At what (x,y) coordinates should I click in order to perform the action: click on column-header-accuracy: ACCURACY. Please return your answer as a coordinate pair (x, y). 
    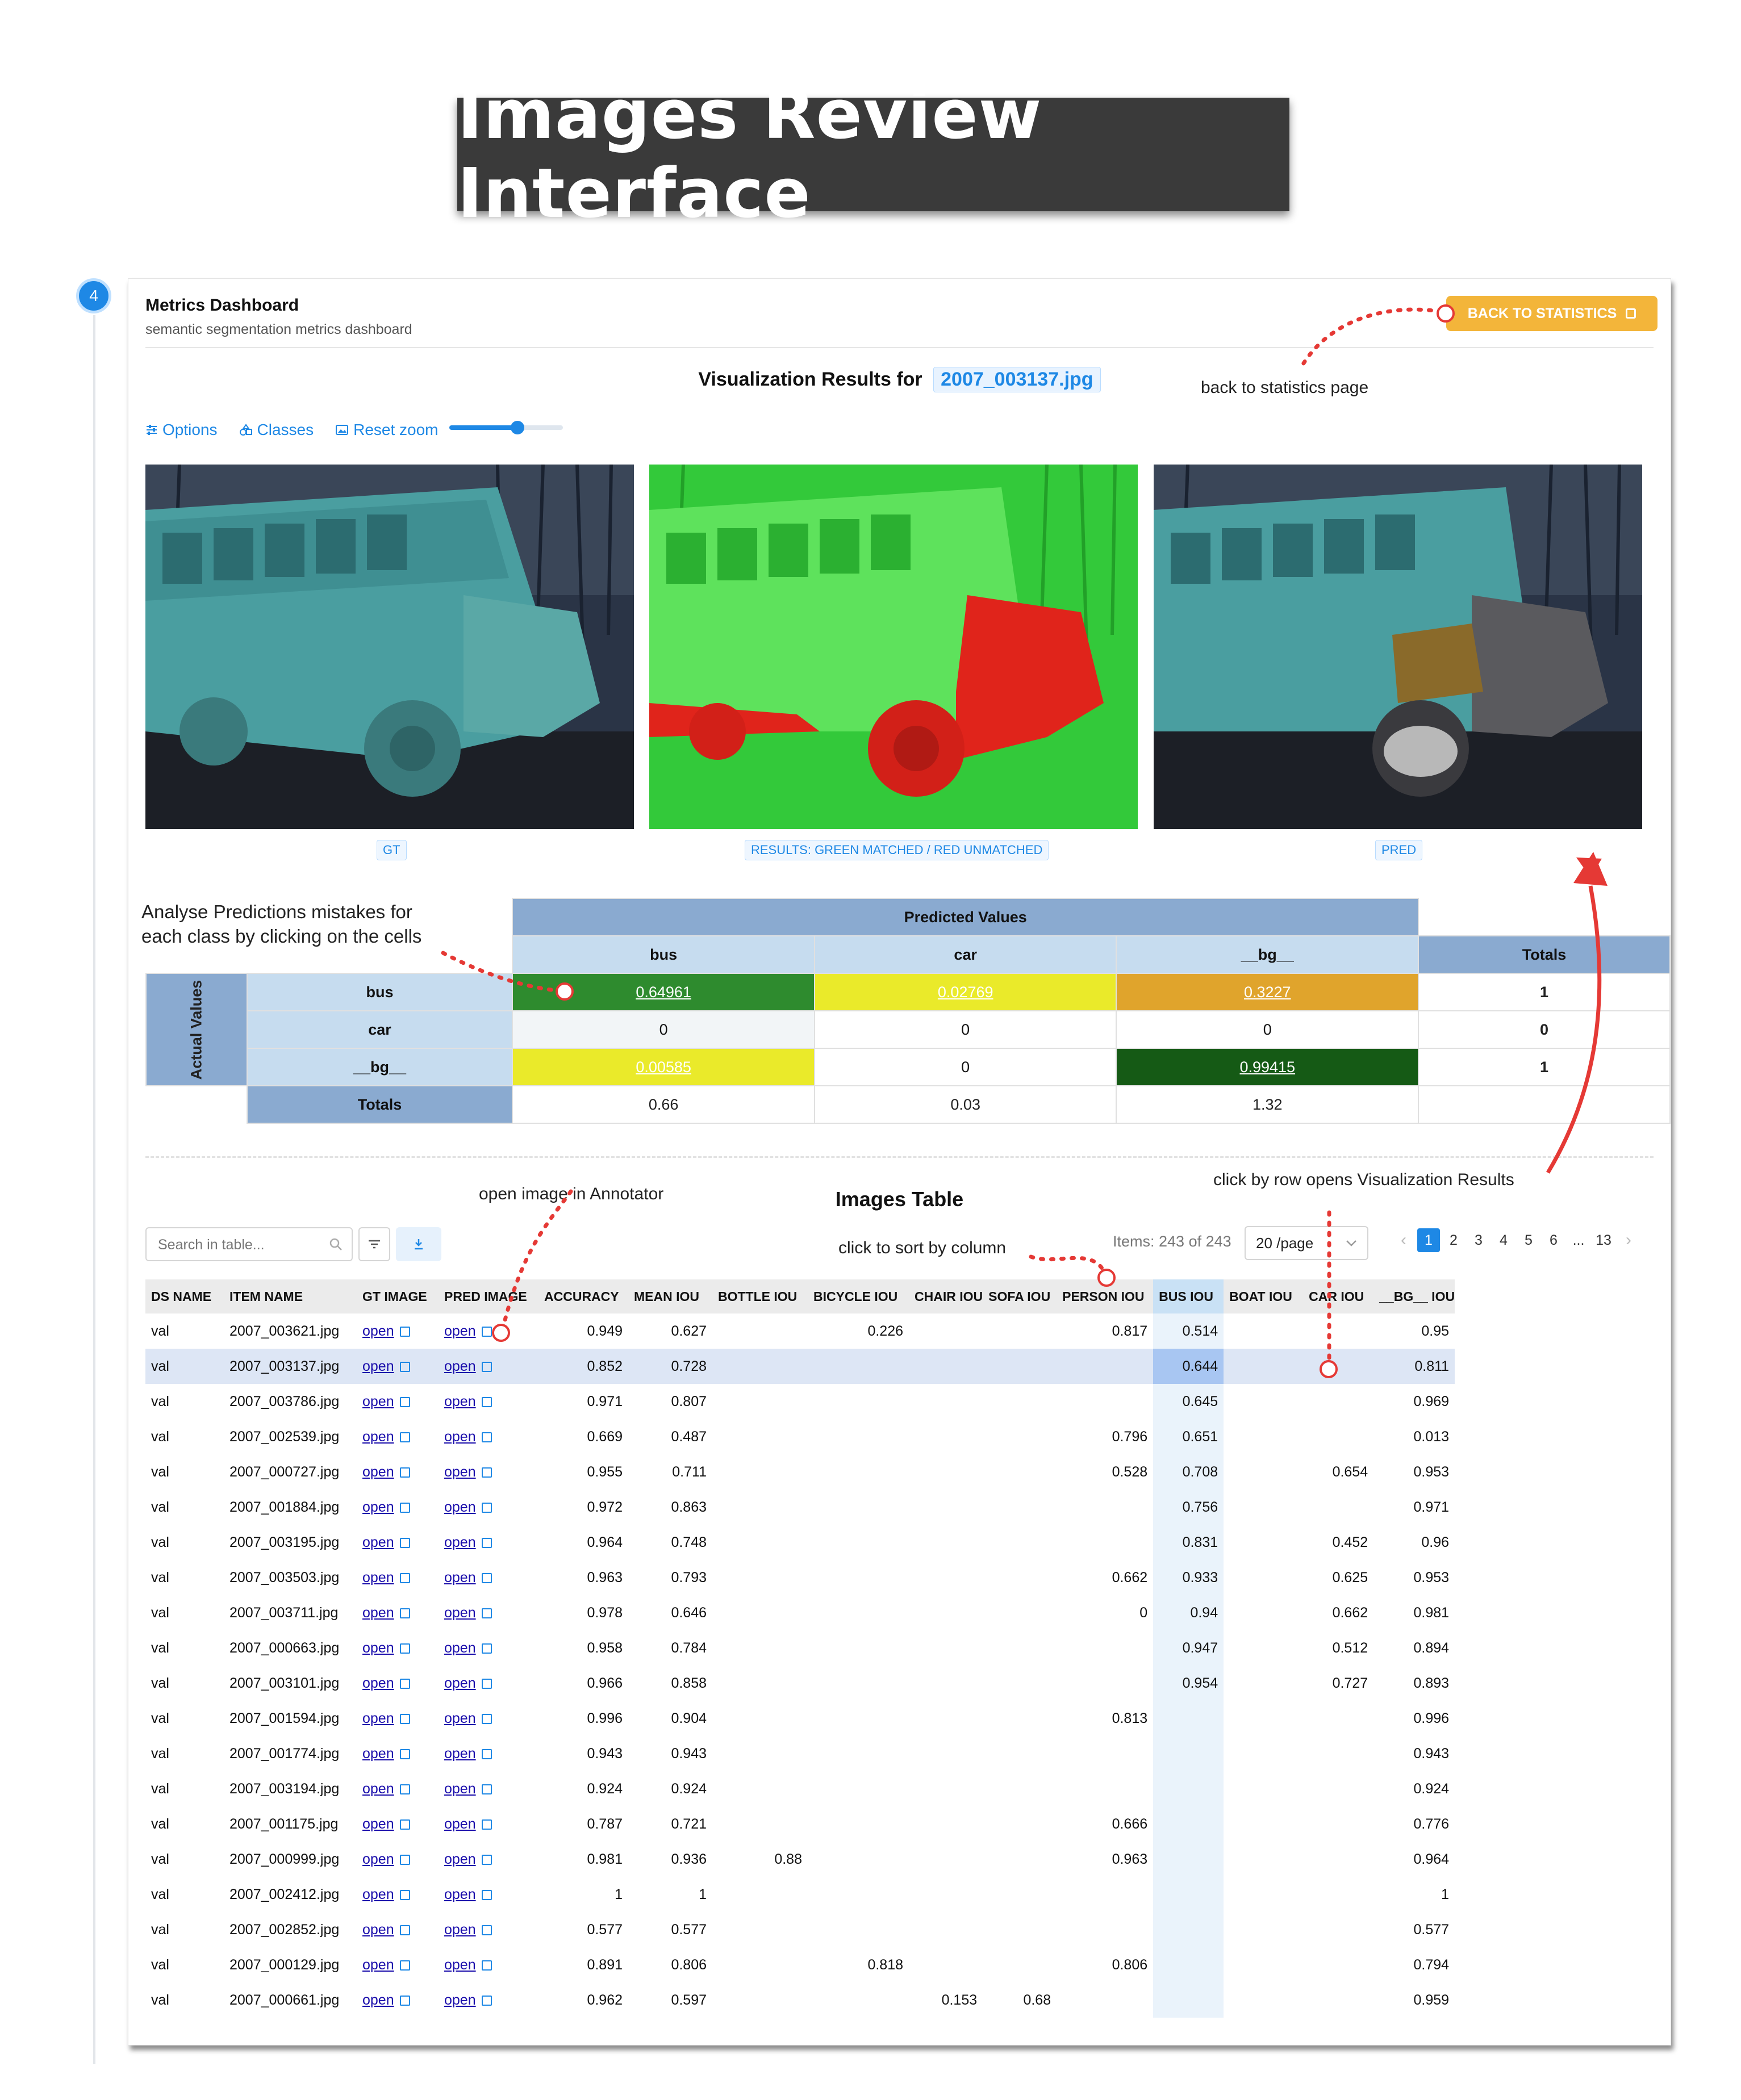
    Looking at the image, I should click on (583, 1296).